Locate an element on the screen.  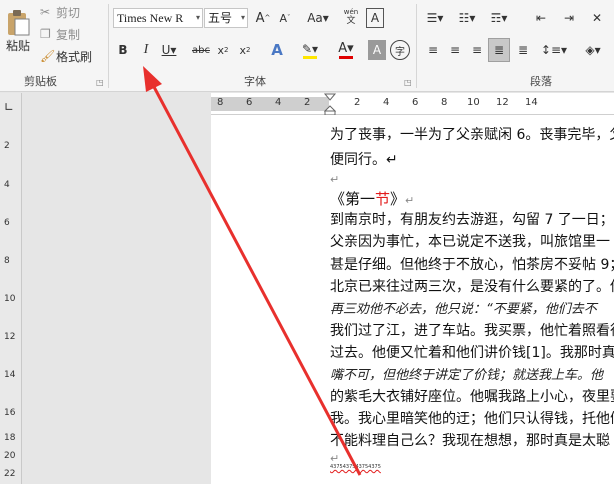
text-effects-icon: A is located at coordinates (277, 50).